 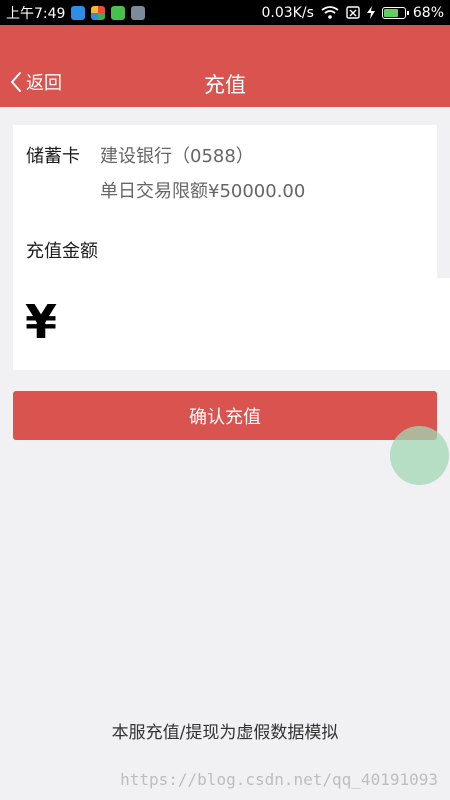 What do you see at coordinates (225, 85) in the screenshot?
I see `page-title: 充值` at bounding box center [225, 85].